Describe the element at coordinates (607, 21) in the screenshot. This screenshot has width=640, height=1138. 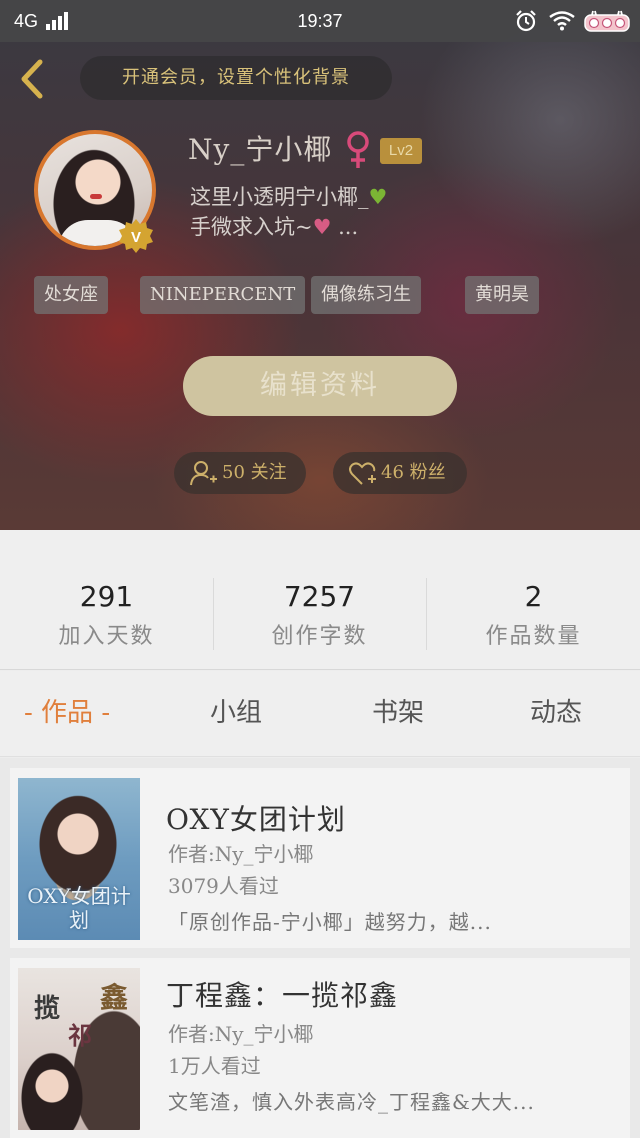
I see `battery-icon` at that location.